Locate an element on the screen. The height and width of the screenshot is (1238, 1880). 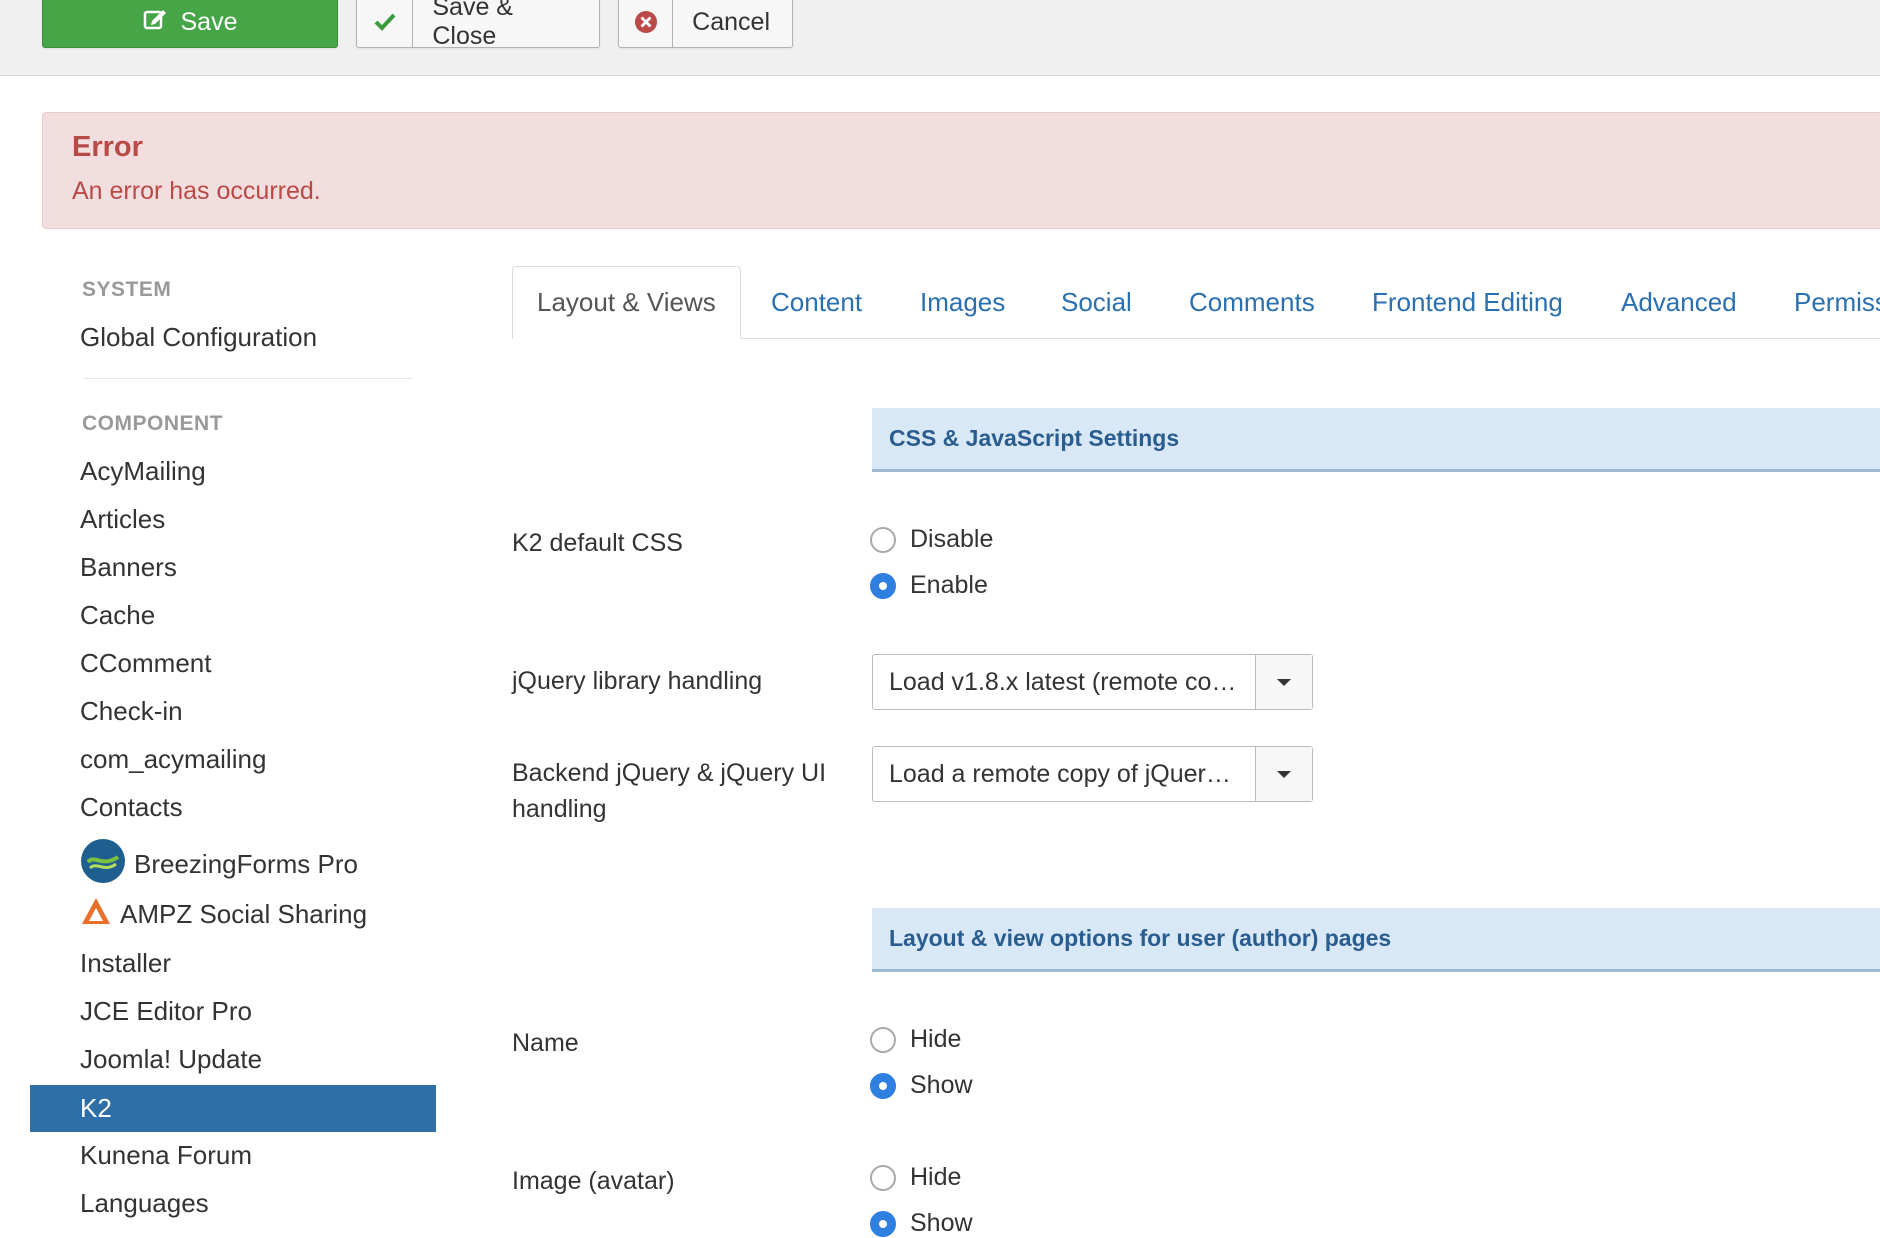
sidebar-item-joomla-update: Joomla! Update is located at coordinates (171, 1059).